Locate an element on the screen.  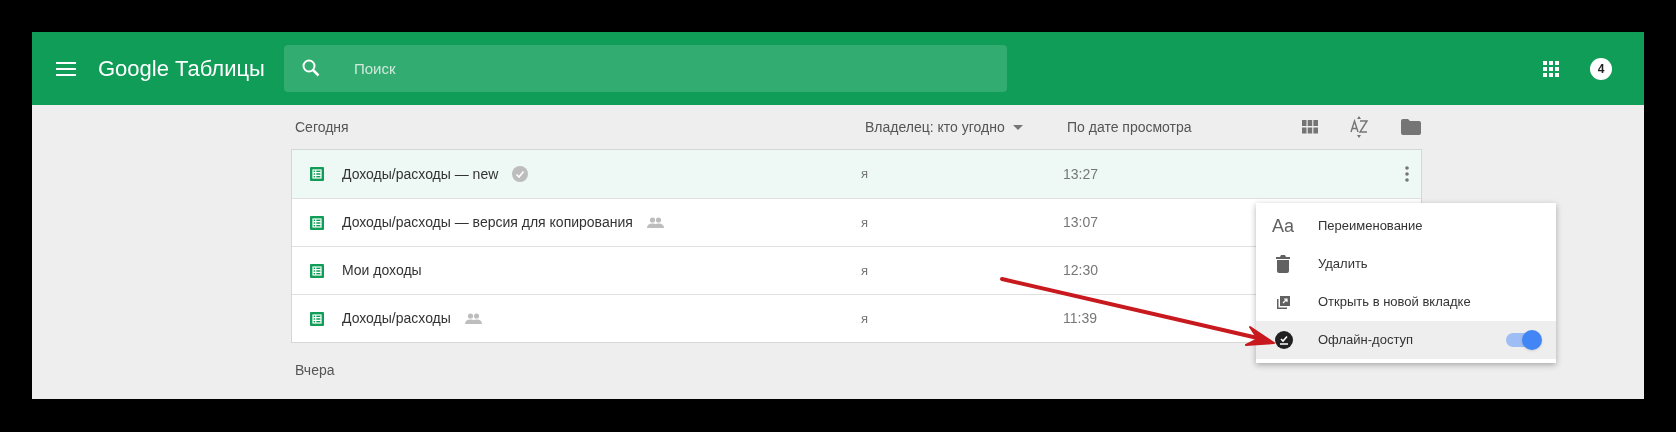
menu-item-label: Переименование is located at coordinates (1370, 226).